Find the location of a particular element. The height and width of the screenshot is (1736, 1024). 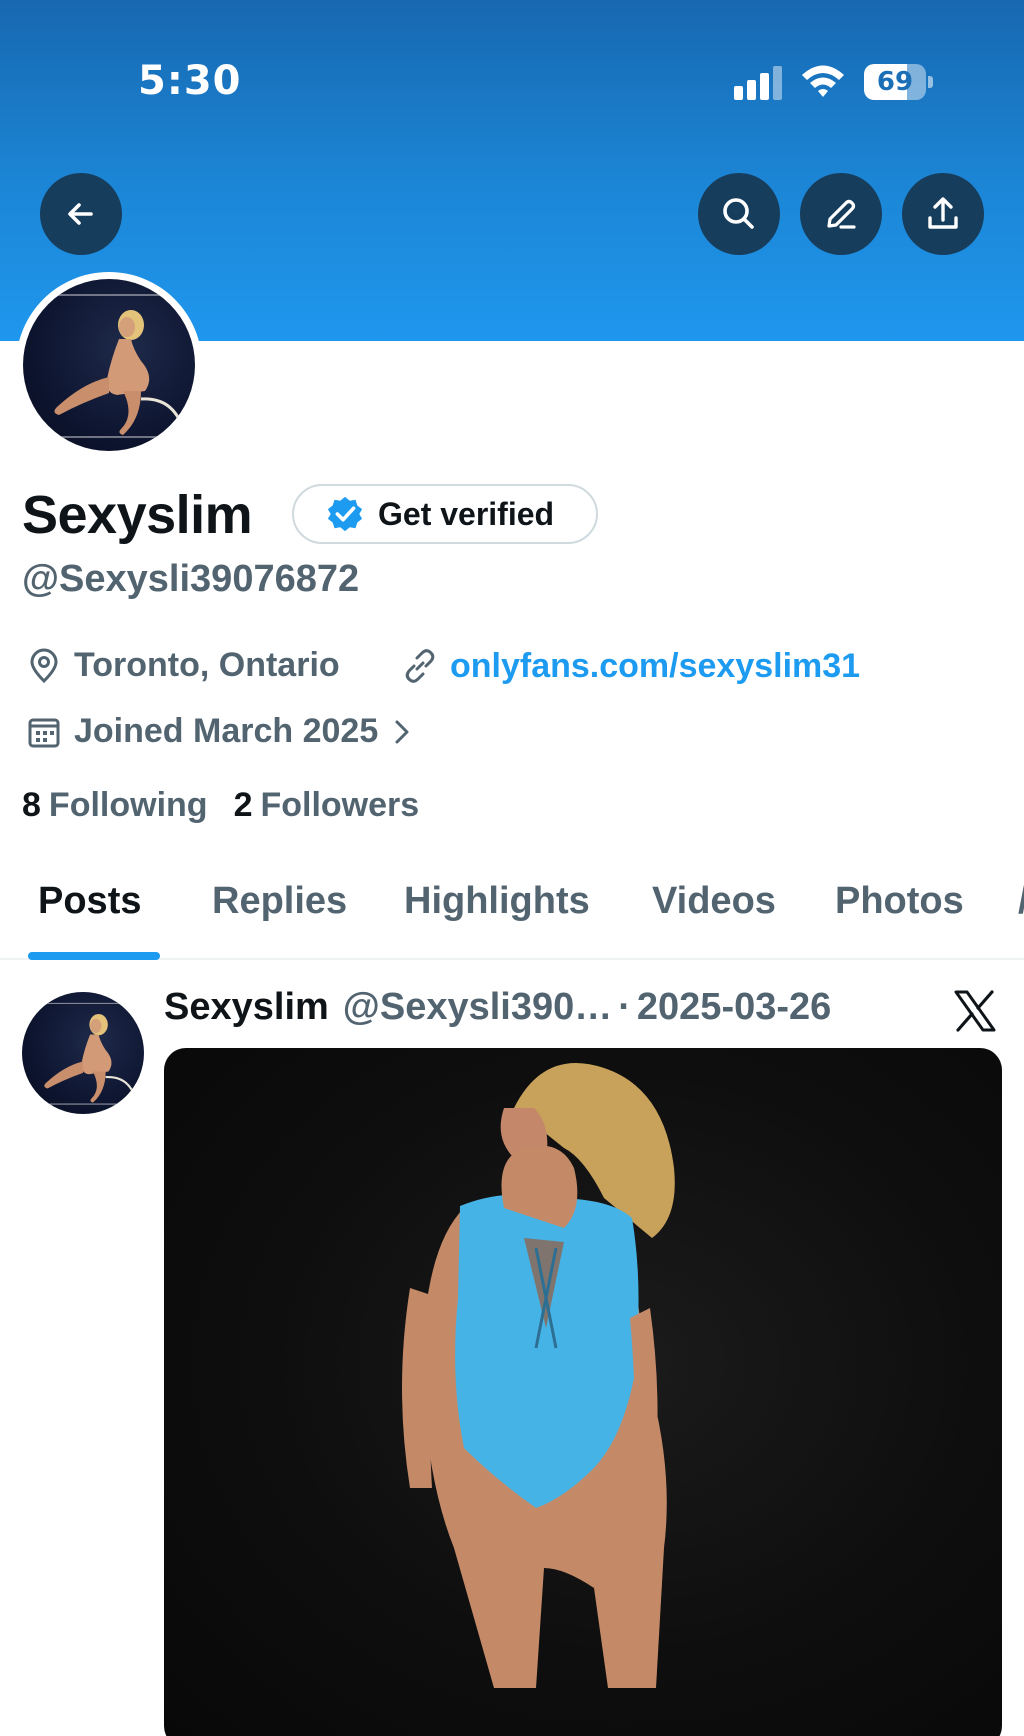

battery-icon: 69 is located at coordinates (899, 82).